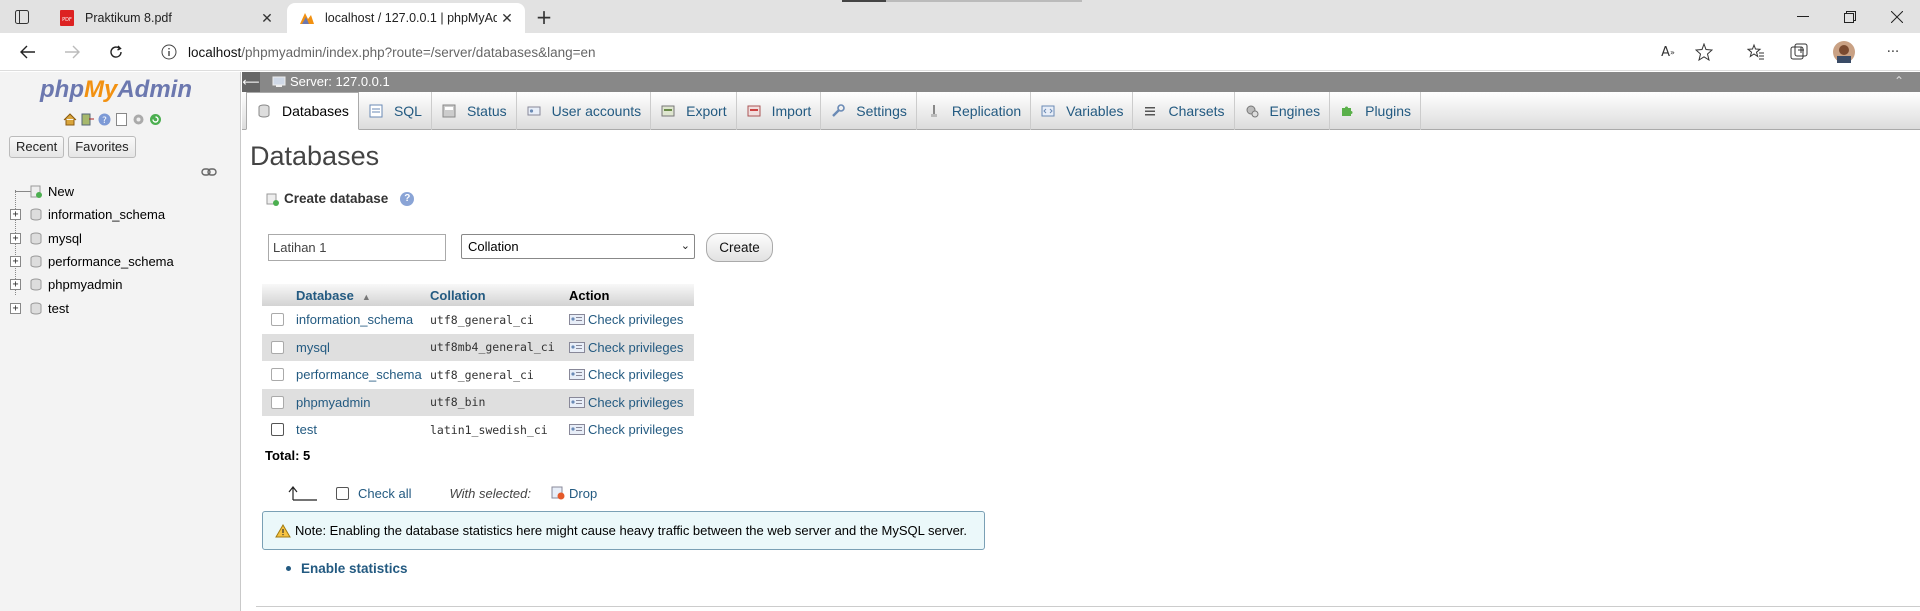  Describe the element at coordinates (474, 111) in the screenshot. I see `tab-status: Status` at that location.